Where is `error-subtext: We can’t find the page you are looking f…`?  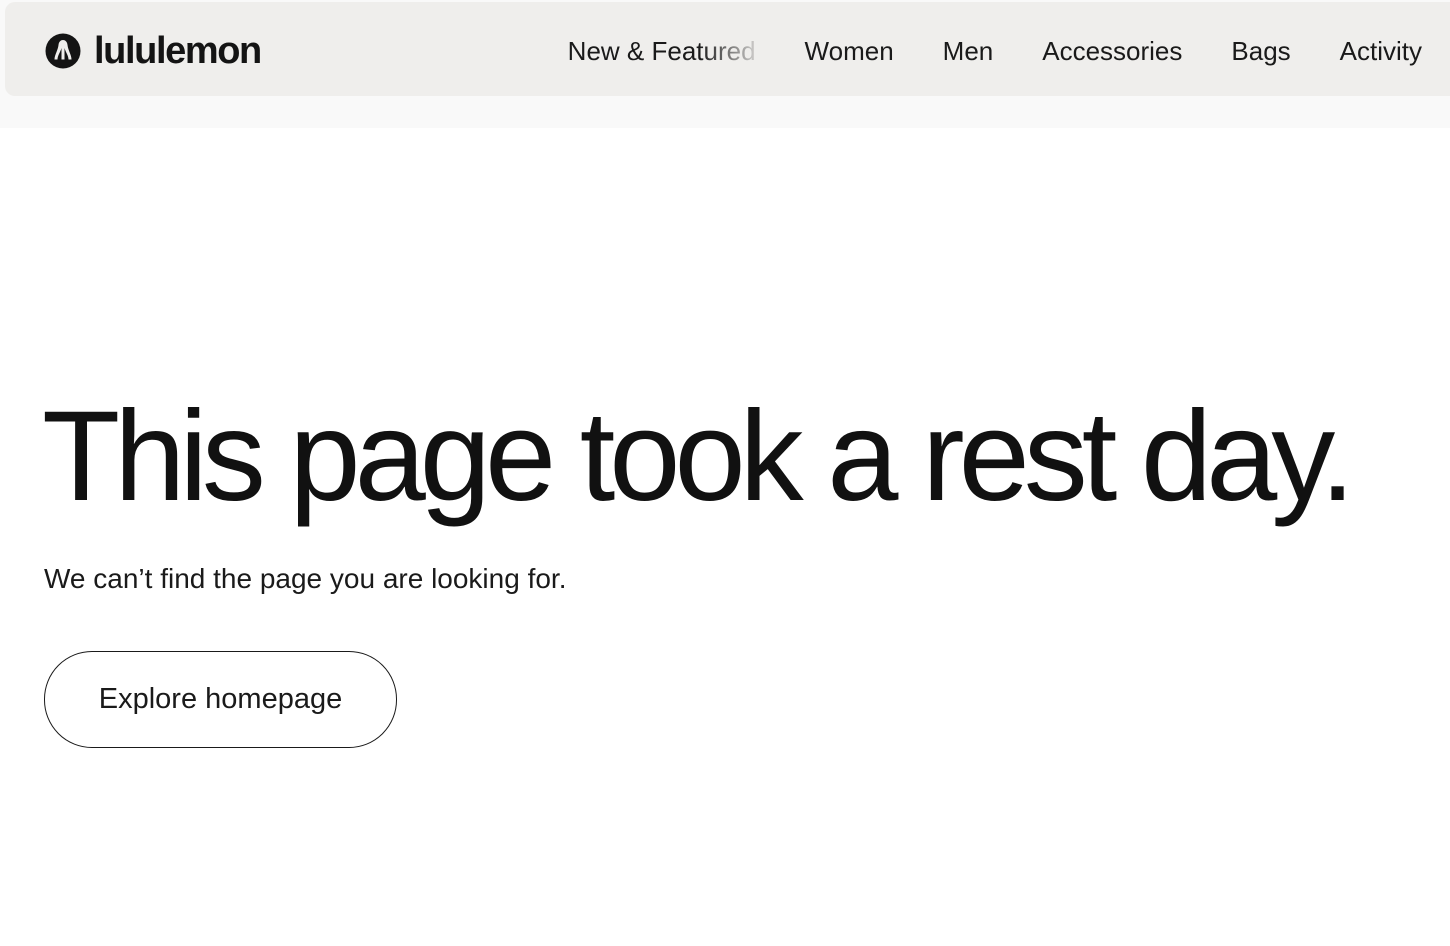
error-subtext: We can’t find the page you are looking f… is located at coordinates (305, 578).